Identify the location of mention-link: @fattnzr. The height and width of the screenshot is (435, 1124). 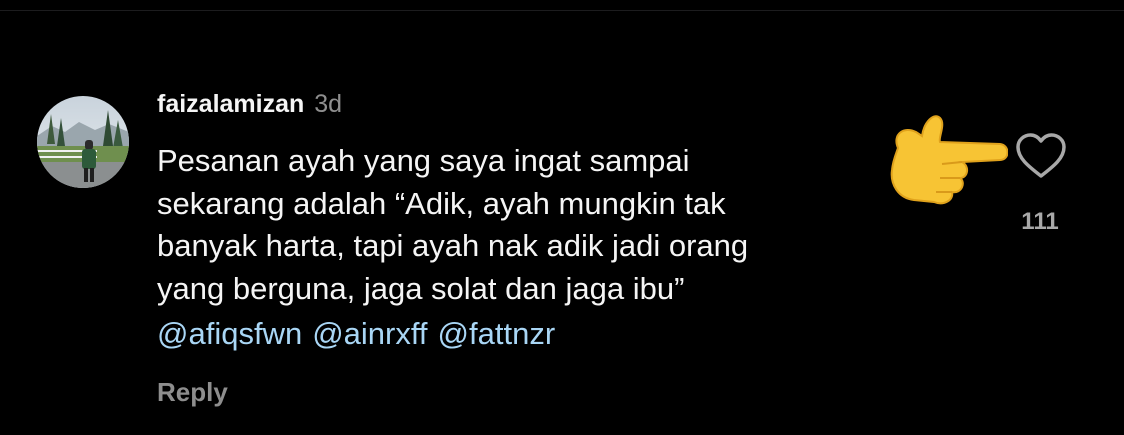
(497, 333).